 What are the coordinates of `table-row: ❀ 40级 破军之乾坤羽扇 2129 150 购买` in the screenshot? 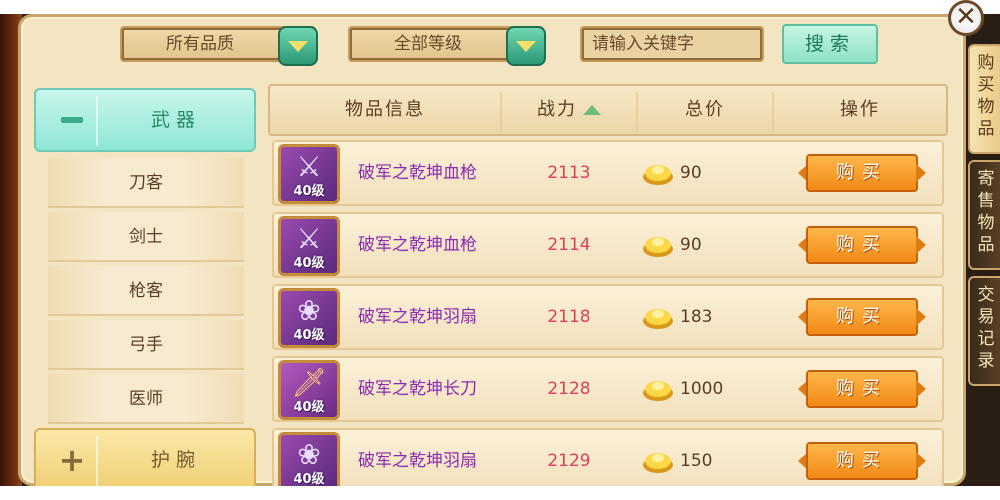 It's located at (608, 461).